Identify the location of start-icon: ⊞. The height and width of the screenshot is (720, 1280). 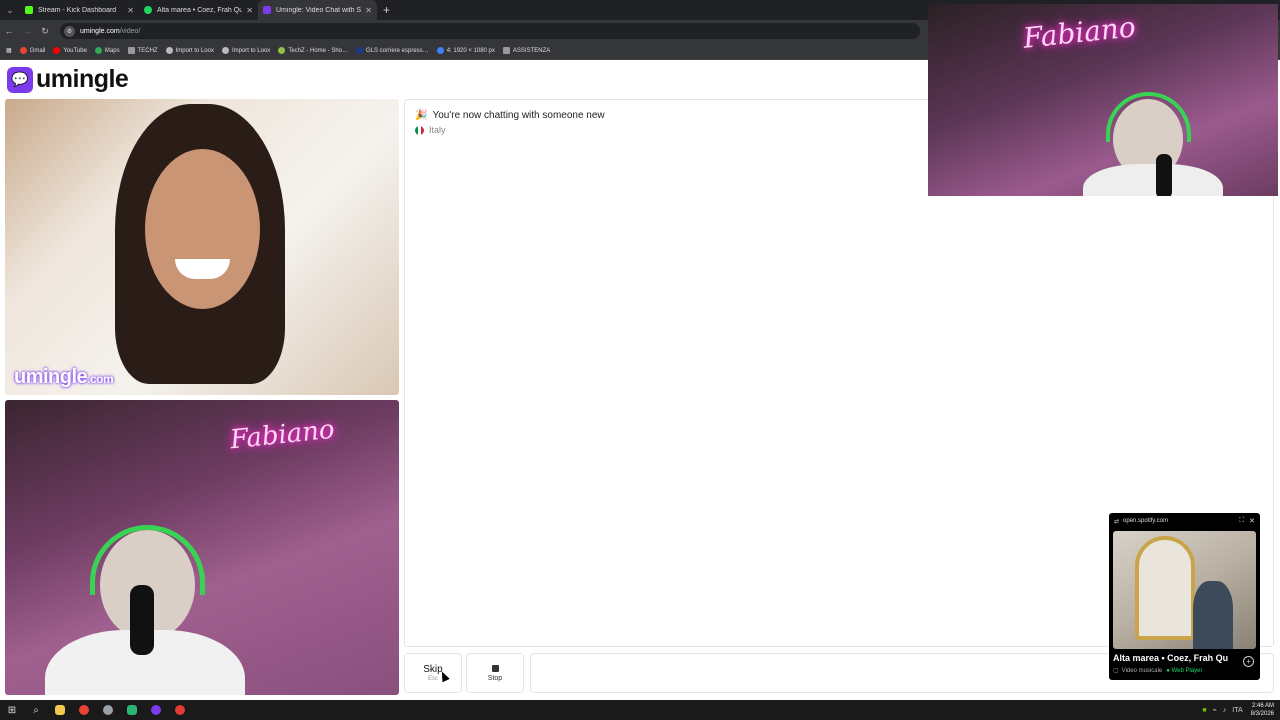
(12, 710).